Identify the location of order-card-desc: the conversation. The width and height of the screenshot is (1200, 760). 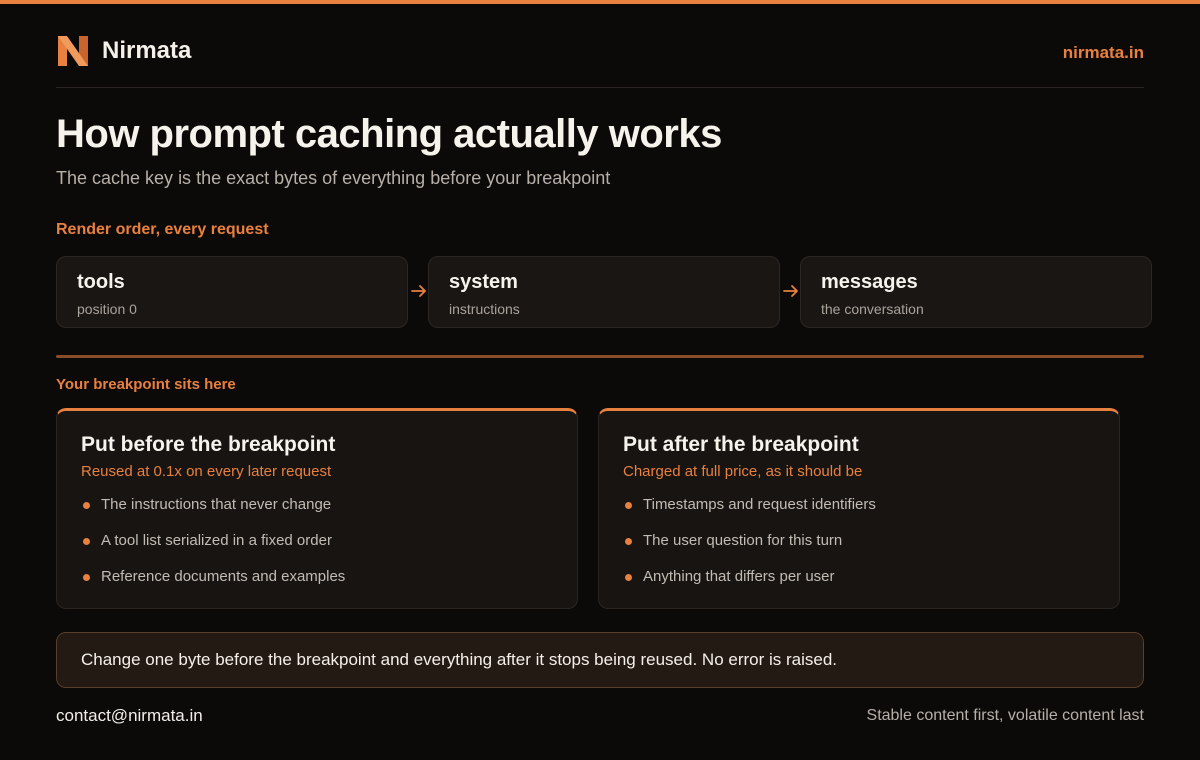
(872, 309).